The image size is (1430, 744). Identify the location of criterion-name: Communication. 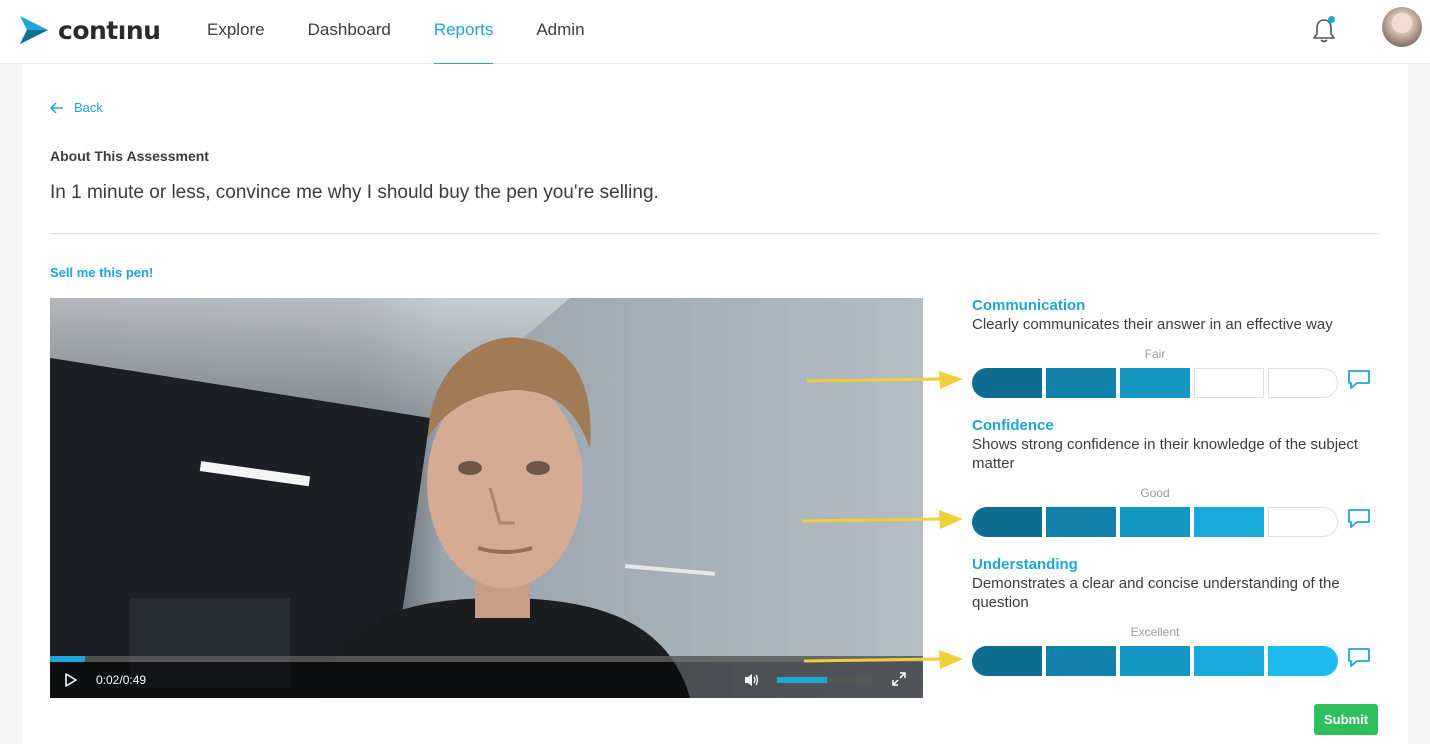
(1029, 305).